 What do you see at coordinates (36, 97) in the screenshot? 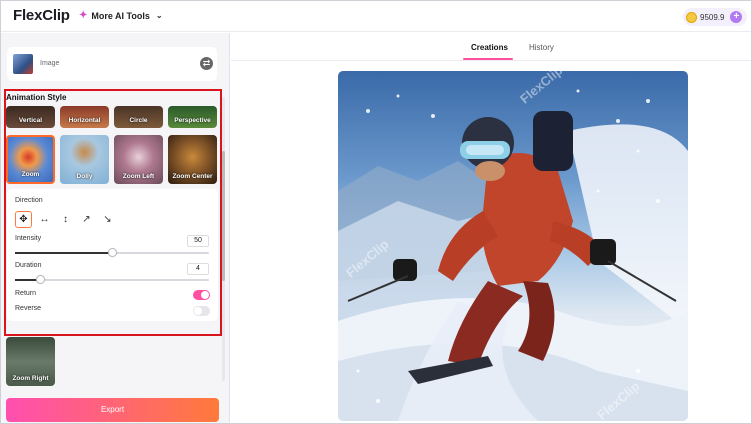
I see `animation-style-title: Animation Style` at bounding box center [36, 97].